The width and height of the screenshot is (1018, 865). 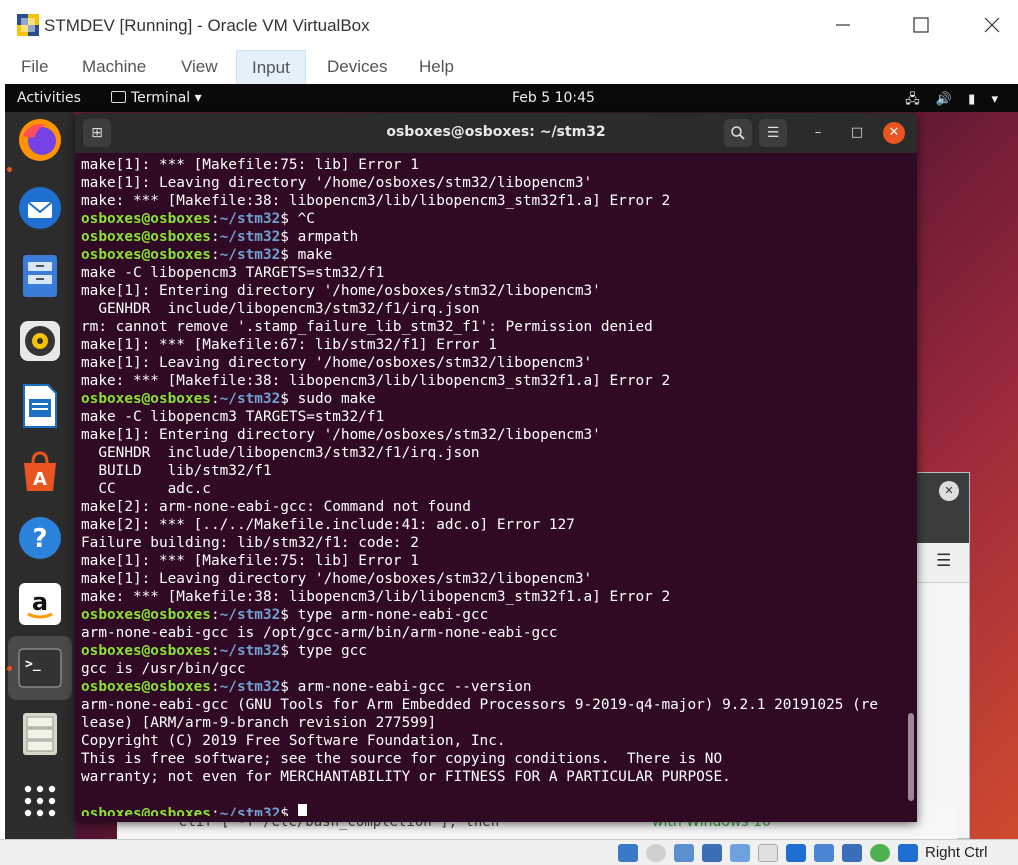 What do you see at coordinates (250, 543) in the screenshot?
I see `output-text: Failure building: lib/stm32/f1: code: 2` at bounding box center [250, 543].